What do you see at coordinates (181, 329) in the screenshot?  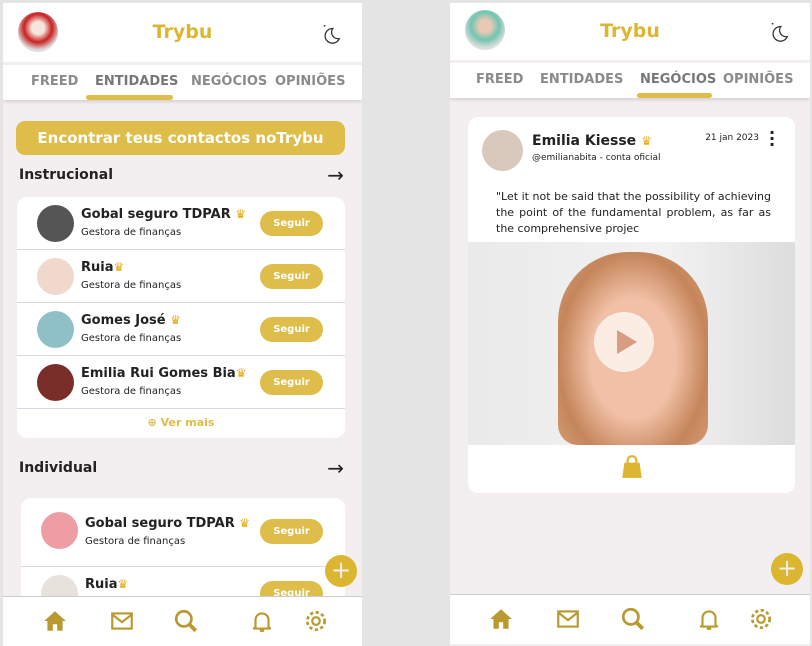 I see `list-item: Gomes José ♛ Gestora de finanças Seguir` at bounding box center [181, 329].